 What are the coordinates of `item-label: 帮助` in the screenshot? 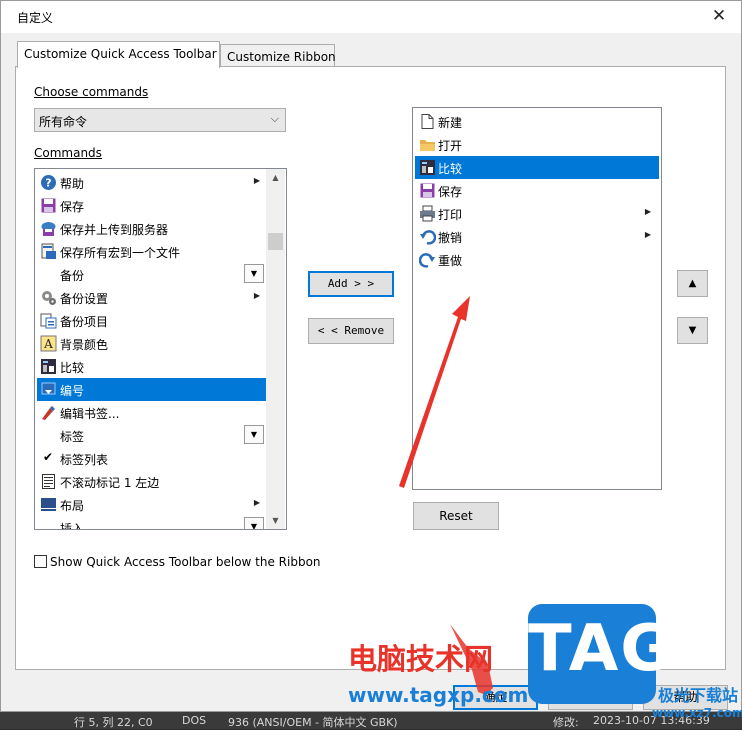 It's located at (72, 184).